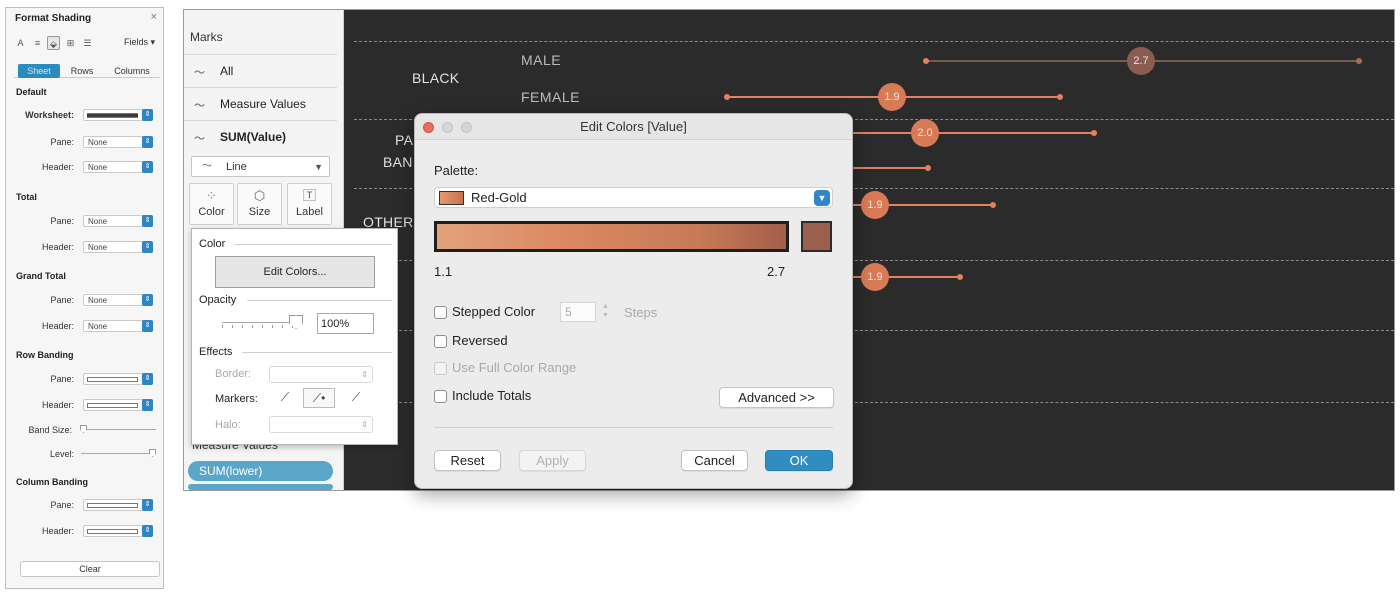 The height and width of the screenshot is (593, 1400). Describe the element at coordinates (118, 326) in the screenshot. I see `grand-total-header-select: None ⇕` at that location.